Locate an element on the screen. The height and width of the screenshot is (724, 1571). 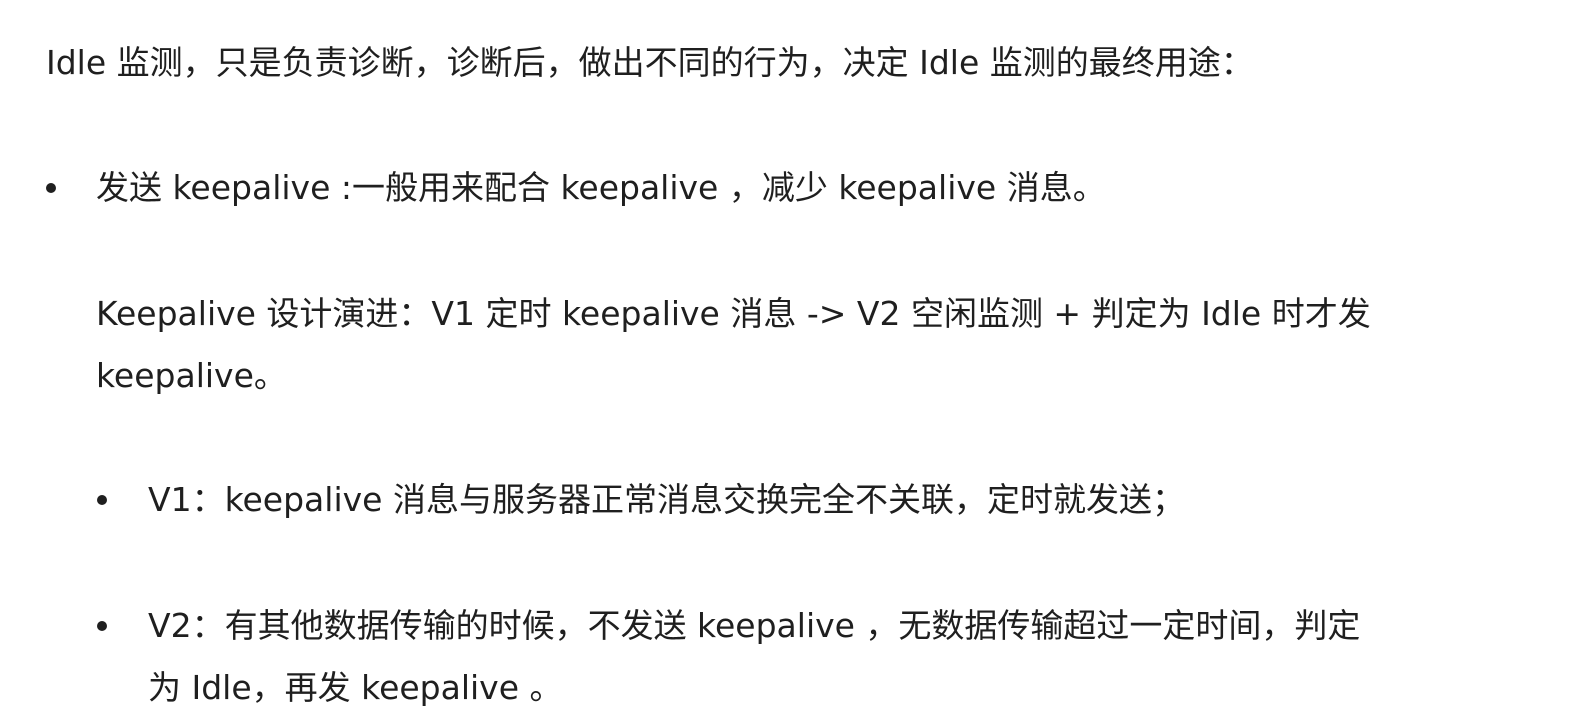
list-item-v2-line-2: 为 Idle，再发 keepalive 。 is located at coordinates (355, 687).